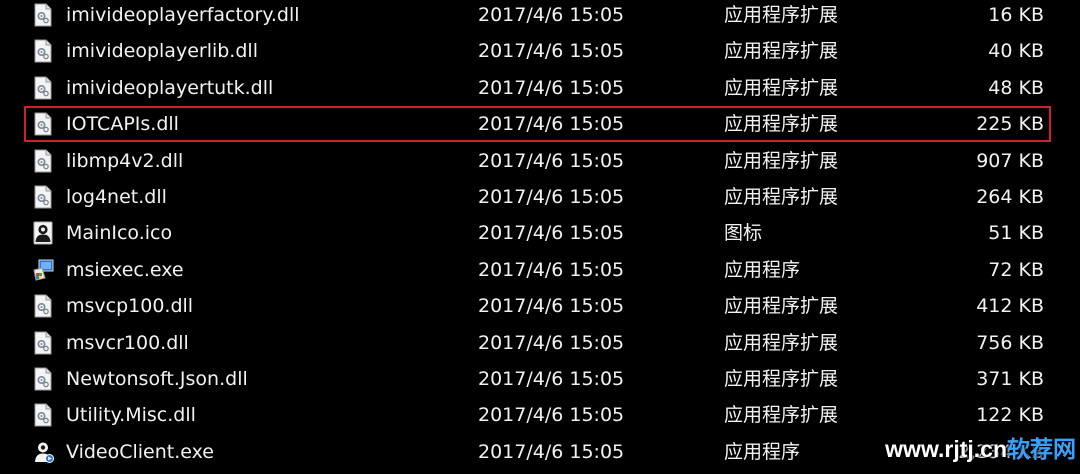 This screenshot has width=1080, height=474. What do you see at coordinates (1016, 87) in the screenshot?
I see `file-size: 48 KB` at bounding box center [1016, 87].